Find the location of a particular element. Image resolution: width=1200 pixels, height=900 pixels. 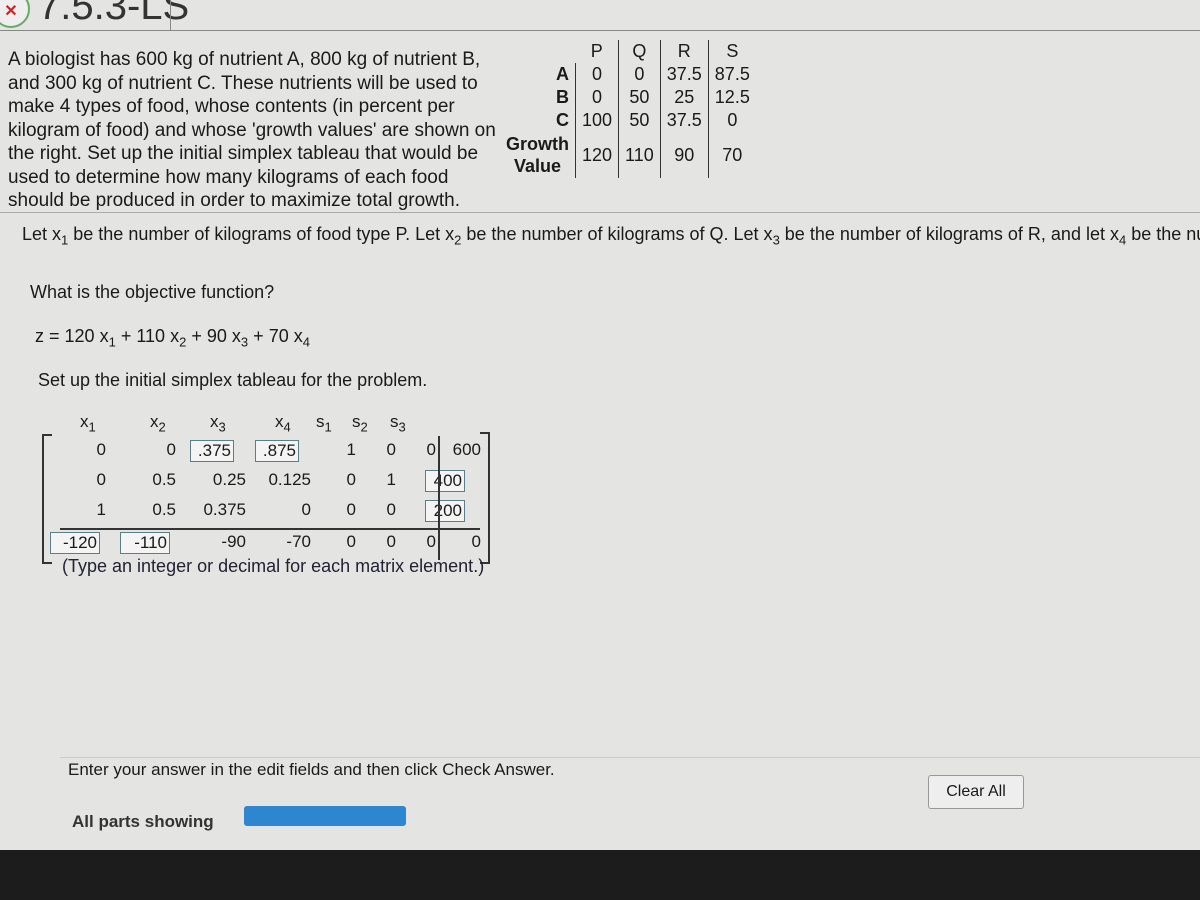

tableau-header: x1 is located at coordinates (88, 423).